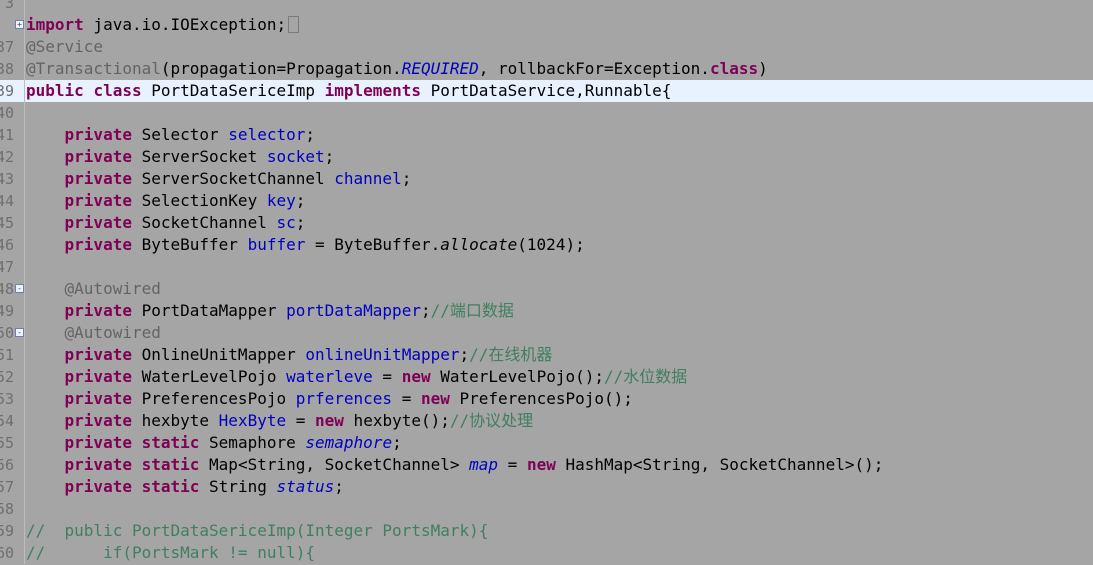  Describe the element at coordinates (7, 333) in the screenshot. I see `line-number: 50` at that location.